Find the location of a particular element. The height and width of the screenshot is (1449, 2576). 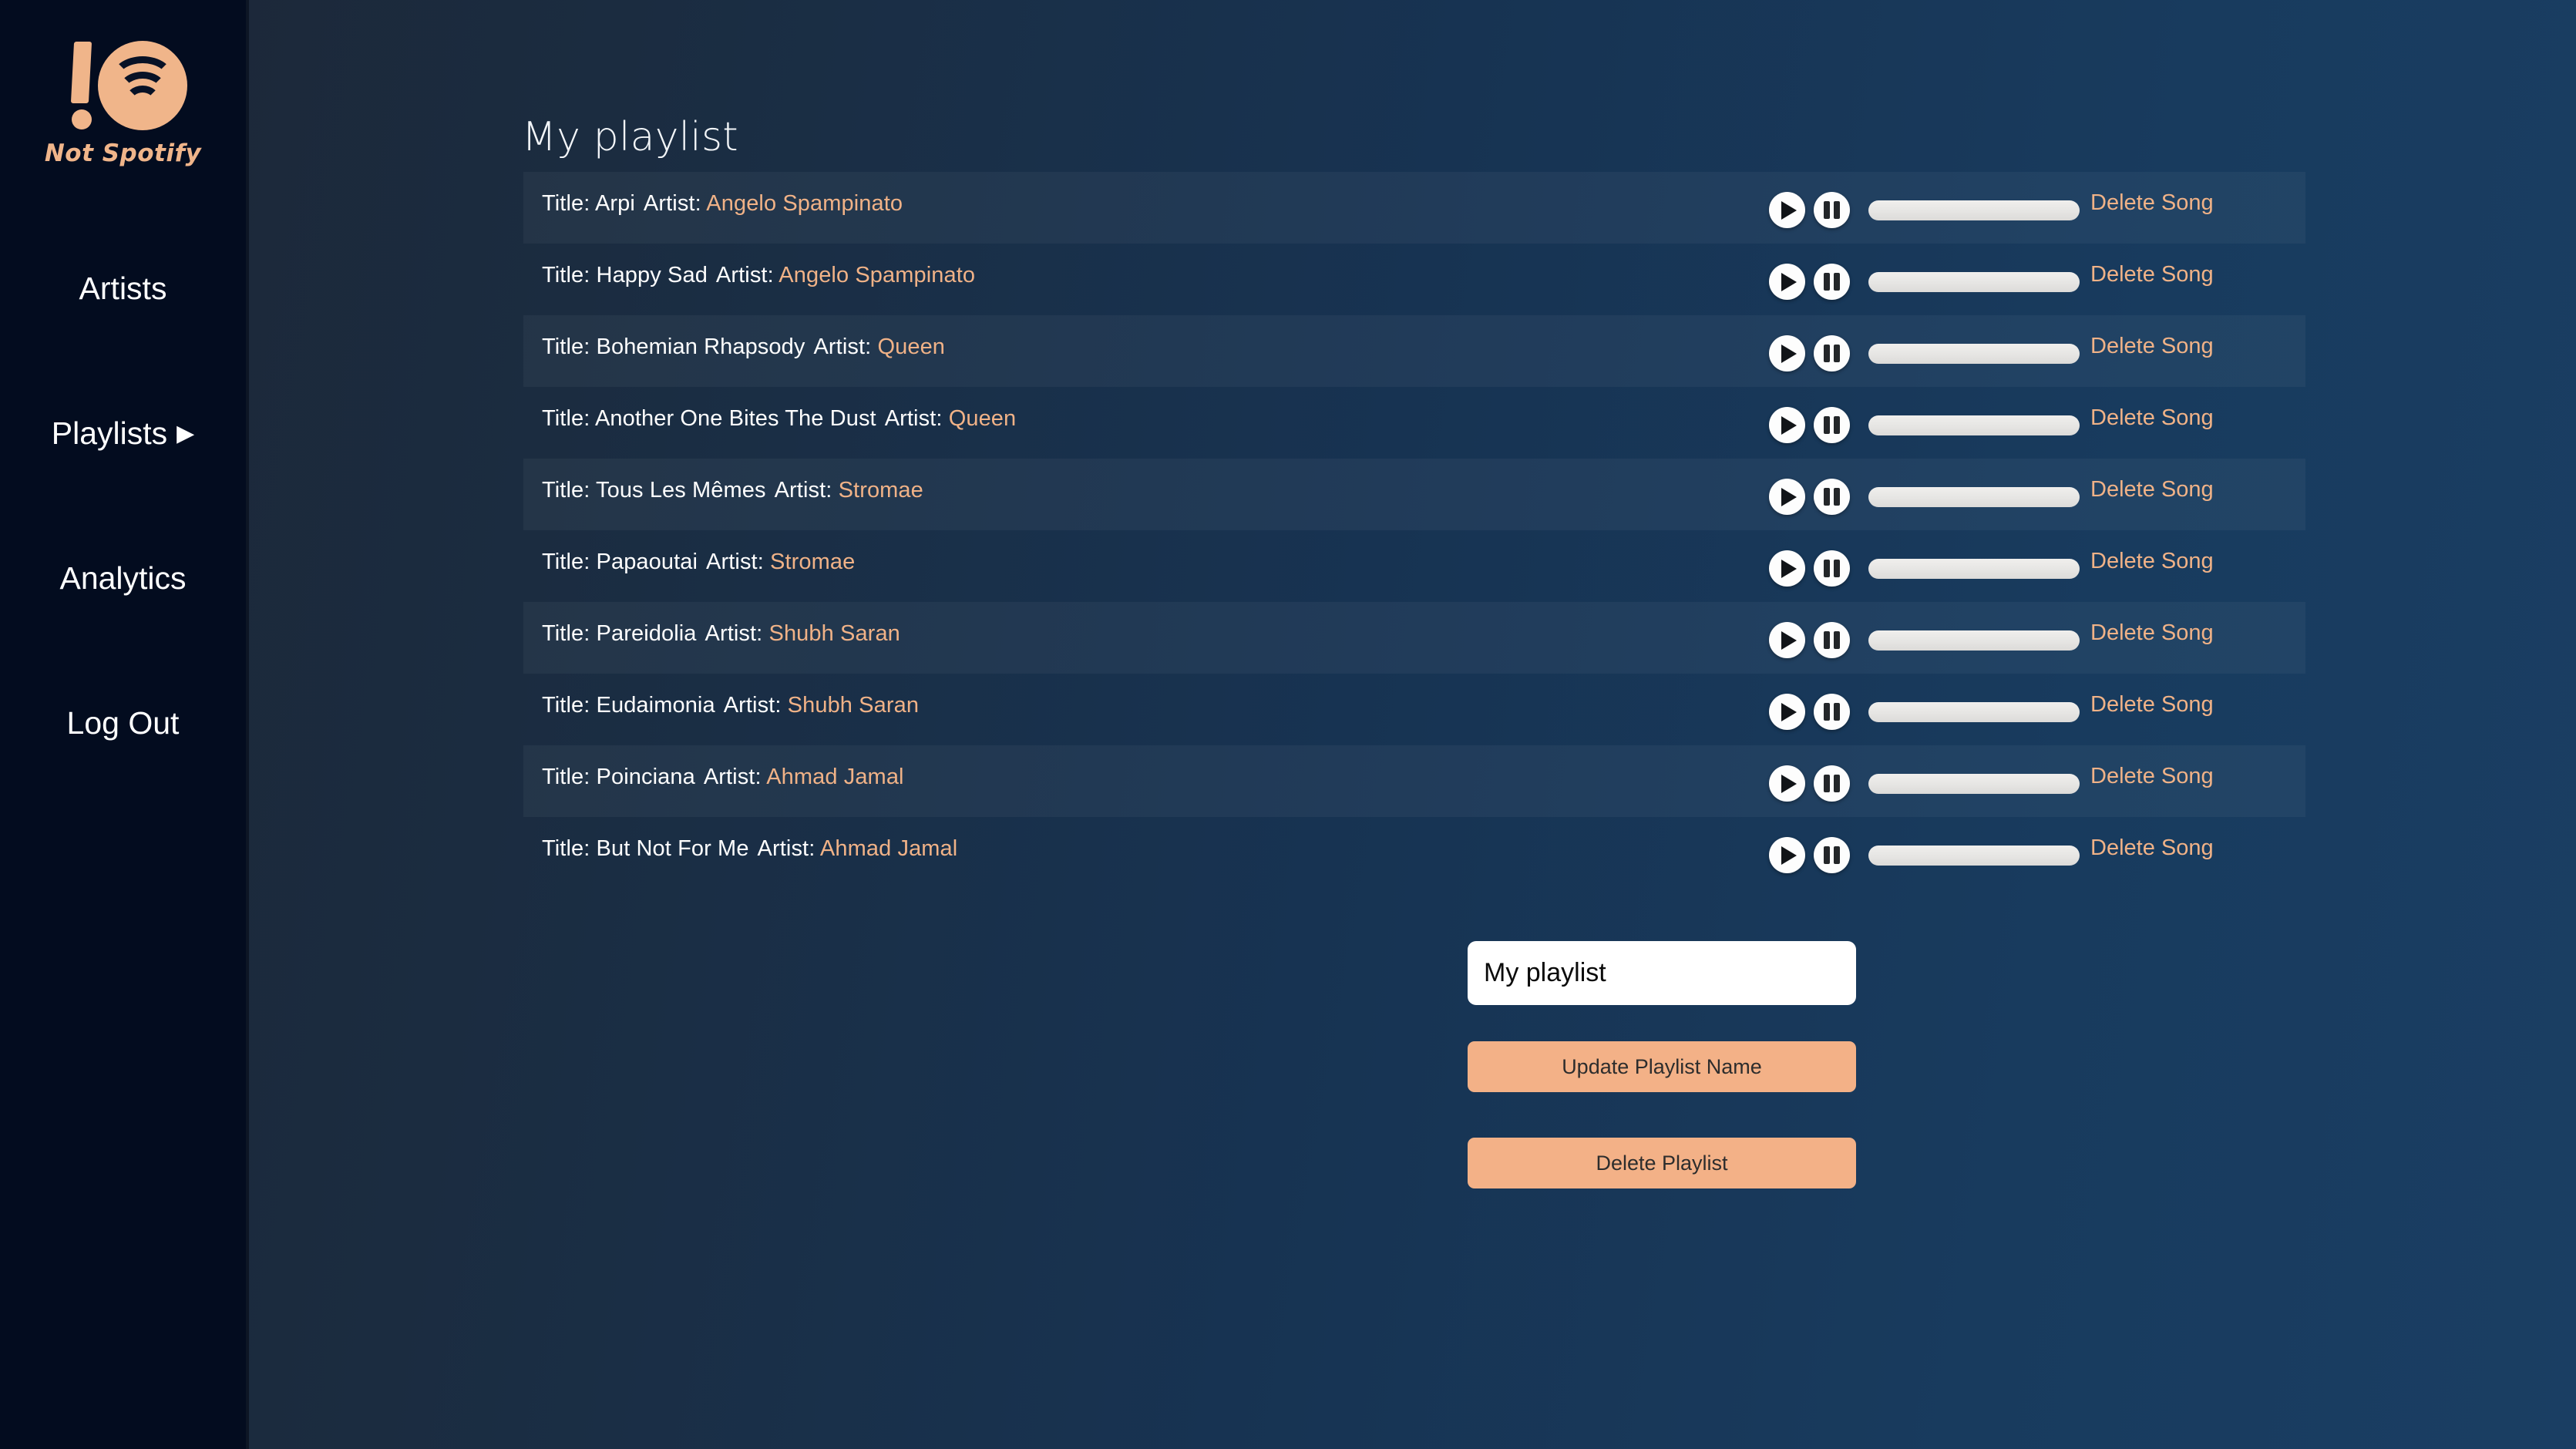

song-title: Pareidolia is located at coordinates (646, 633).